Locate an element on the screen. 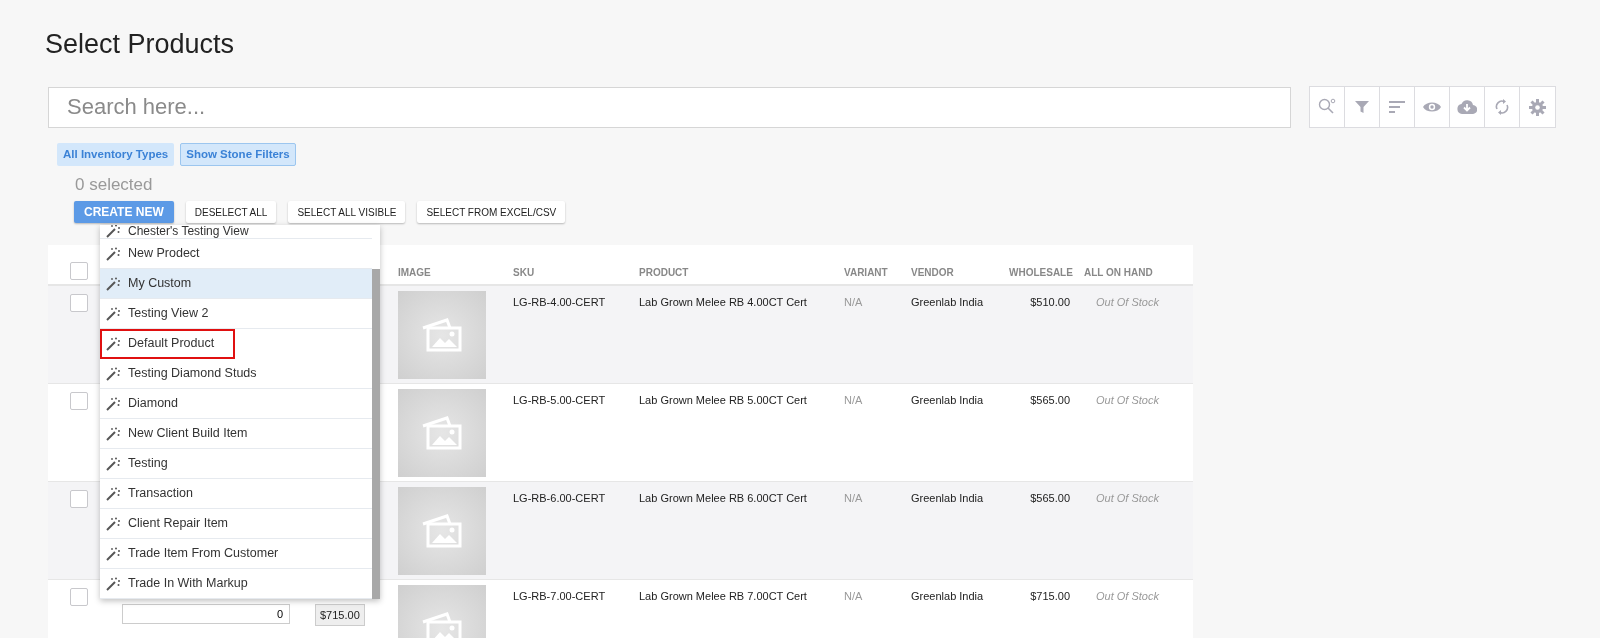 Image resolution: width=1600 pixels, height=638 pixels. menu-item: Transaction is located at coordinates (236, 494).